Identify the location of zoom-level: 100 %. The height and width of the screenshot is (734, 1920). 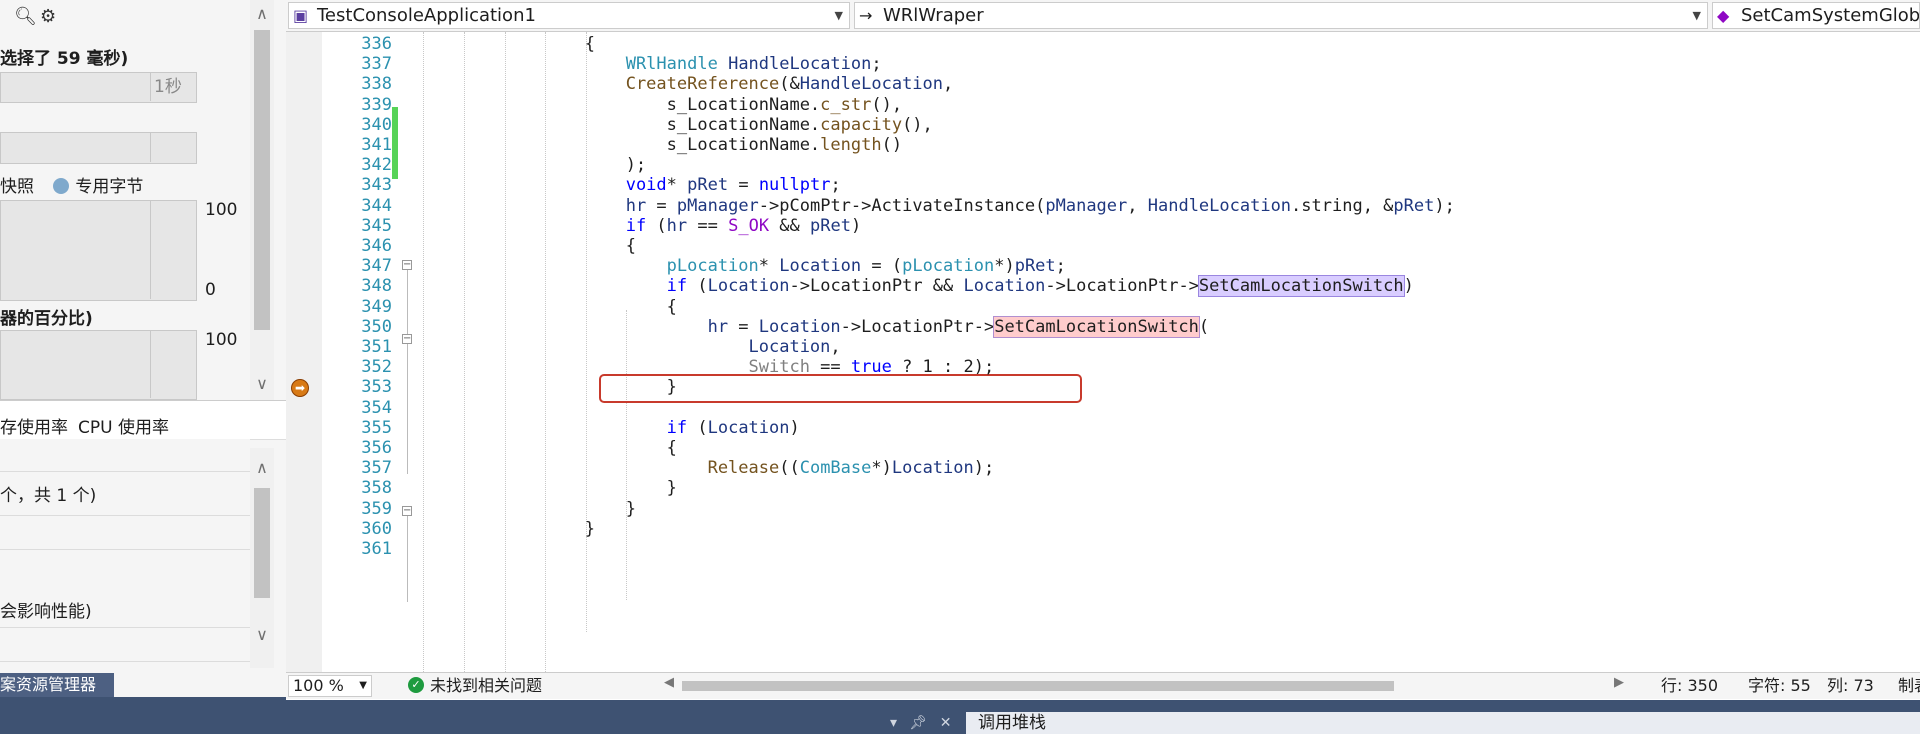
(318, 685).